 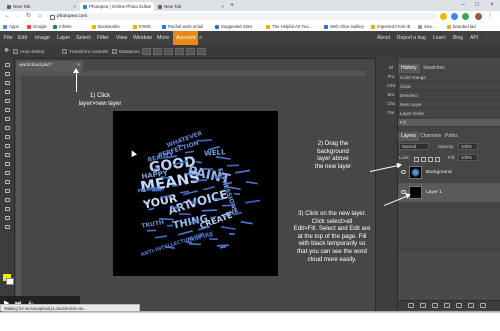 I want to click on tab-paths: Paths, so click(x=451, y=136).